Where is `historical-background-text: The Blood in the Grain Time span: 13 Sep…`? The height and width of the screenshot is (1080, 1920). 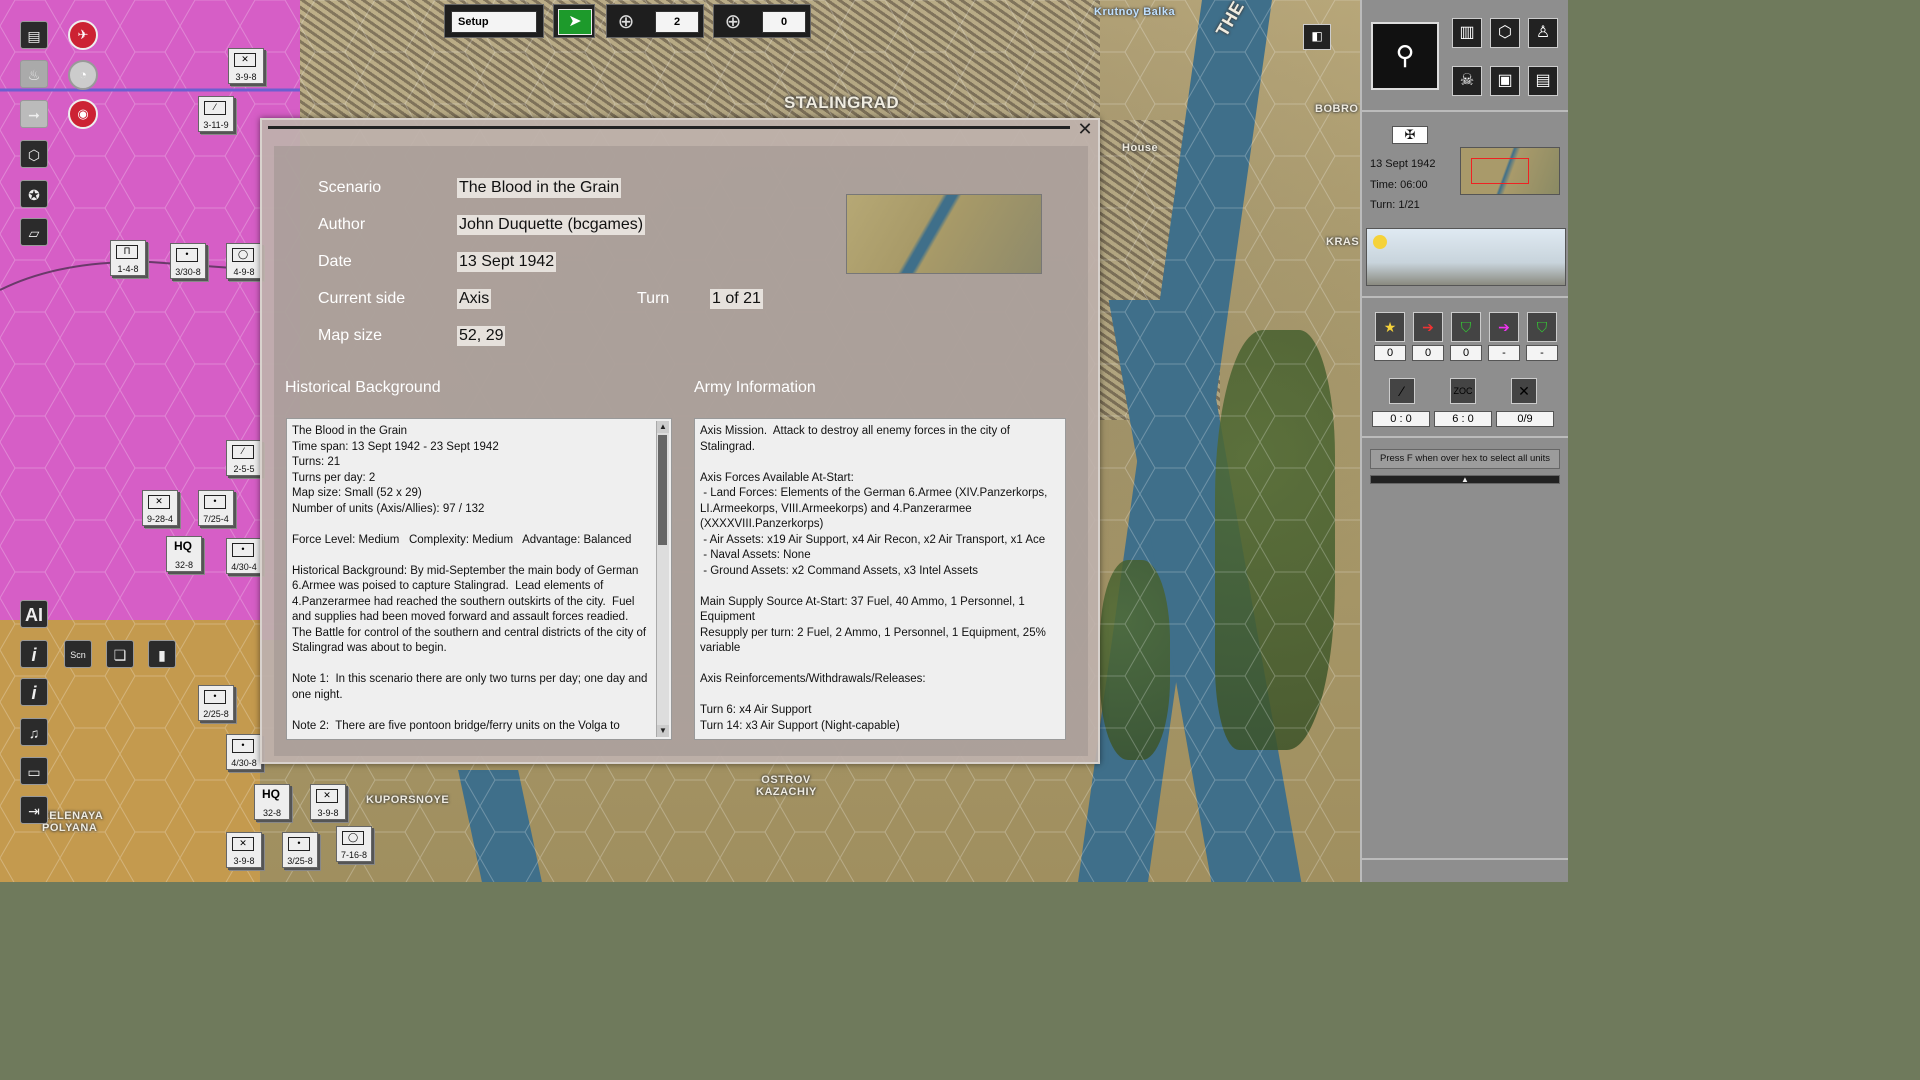 historical-background-text: The Blood in the Grain Time span: 13 Sep… is located at coordinates (479, 579).